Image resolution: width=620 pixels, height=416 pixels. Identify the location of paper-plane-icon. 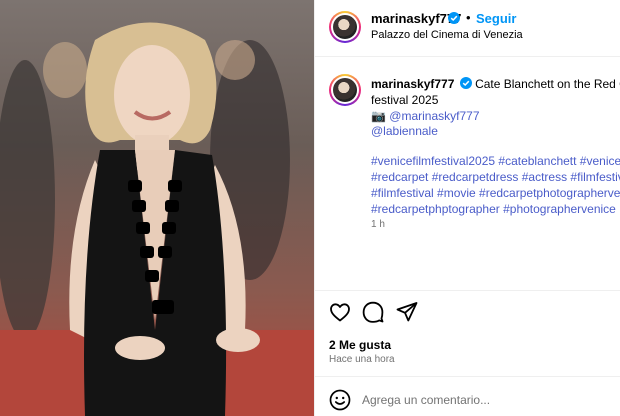
(407, 312).